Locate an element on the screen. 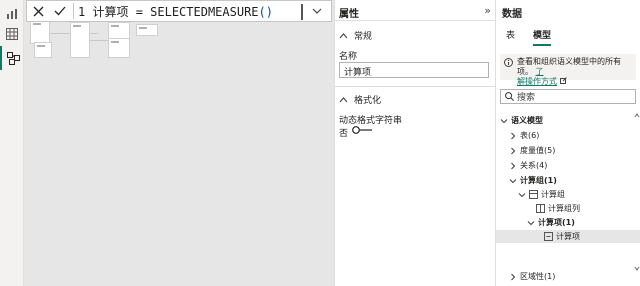  calculation-item-icon is located at coordinates (548, 236).